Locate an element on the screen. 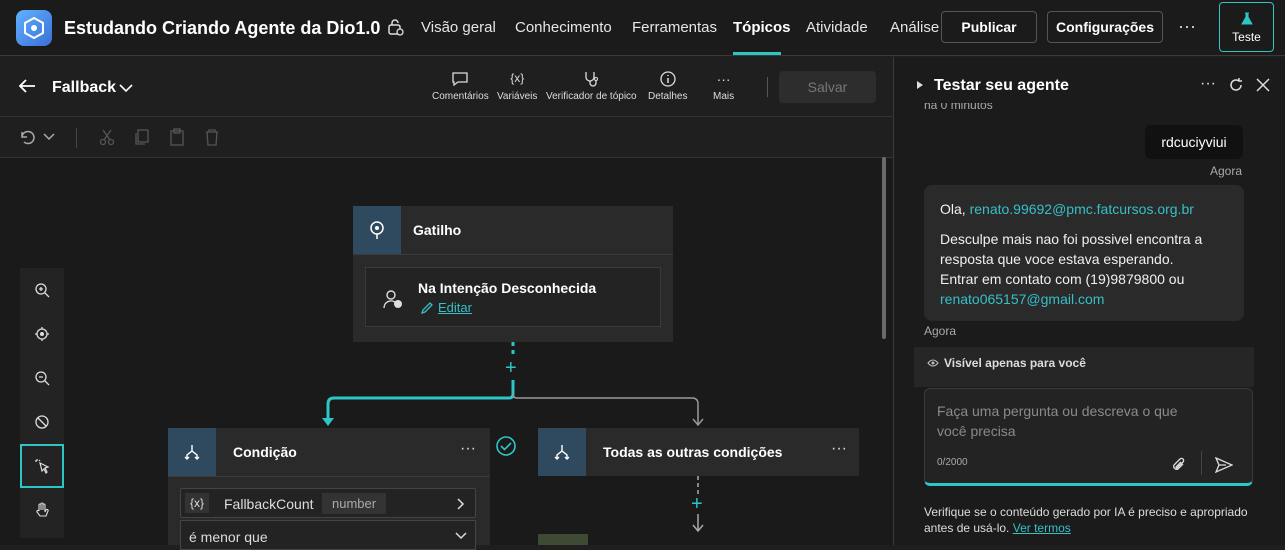 The width and height of the screenshot is (1285, 550). minimap-off-icon is located at coordinates (42, 422).